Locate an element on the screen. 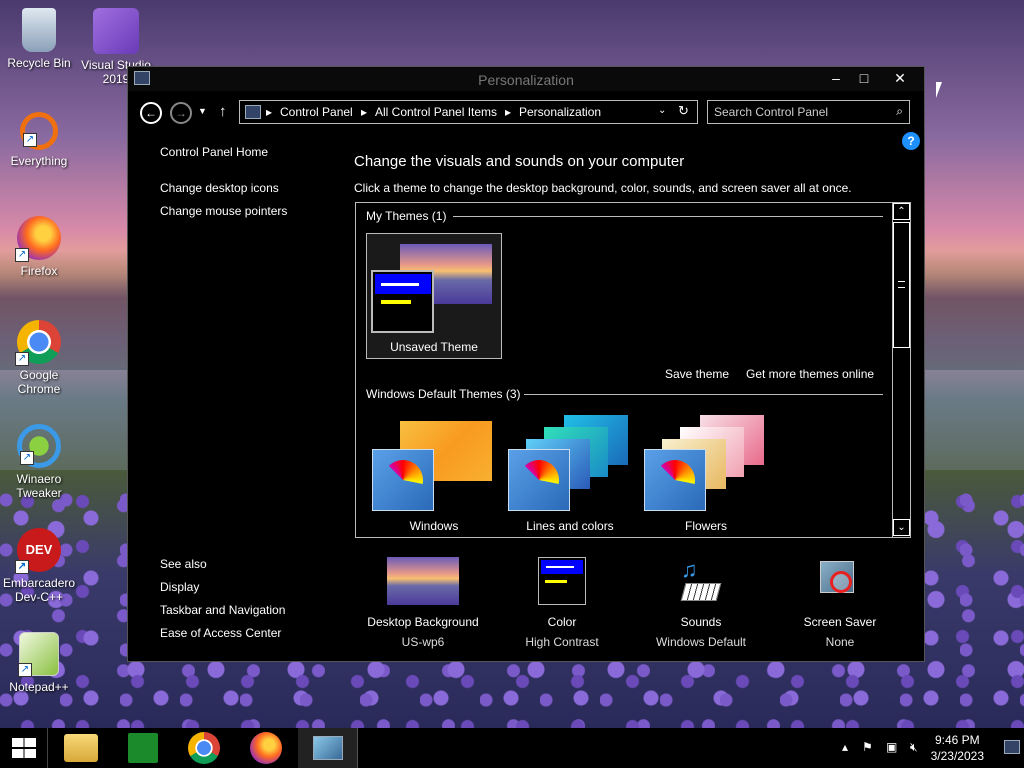  desktop-icon-firefox: ↗ Firefox is located at coordinates (39, 247).